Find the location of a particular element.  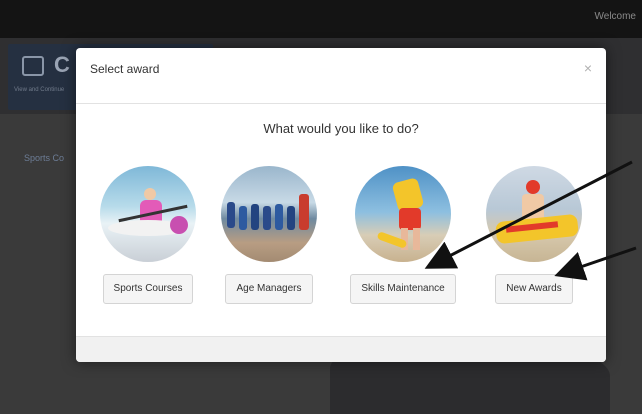

arrow-to-skills-maintenance is located at coordinates (528, 214).